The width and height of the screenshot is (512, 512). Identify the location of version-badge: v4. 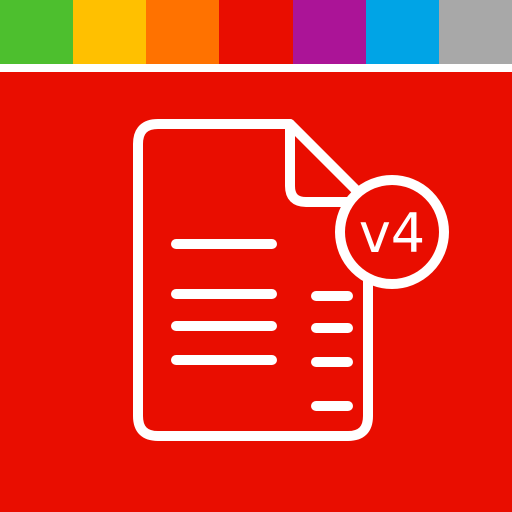
(392, 232).